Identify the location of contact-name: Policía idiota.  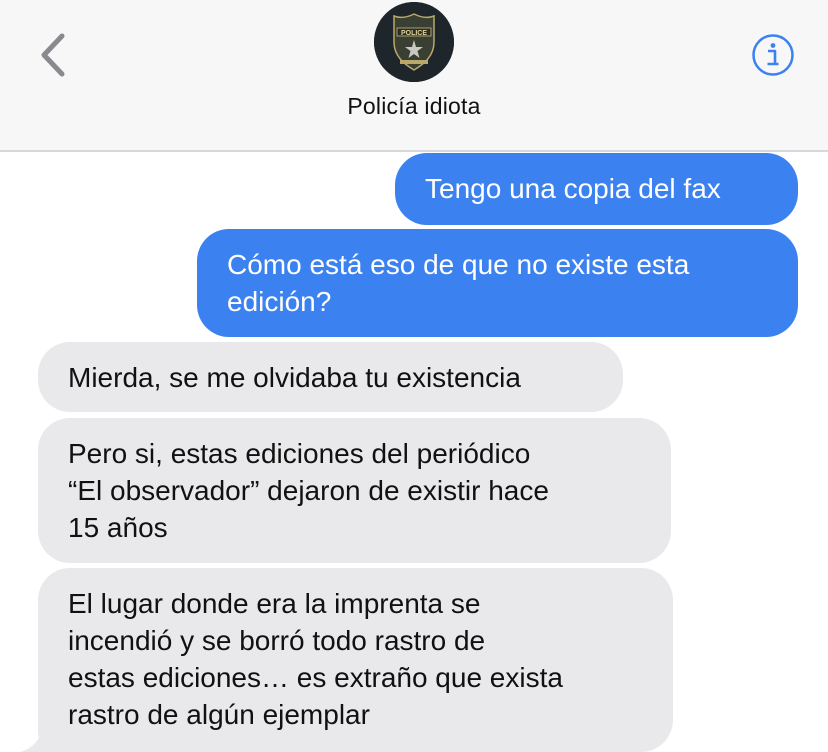
(414, 106).